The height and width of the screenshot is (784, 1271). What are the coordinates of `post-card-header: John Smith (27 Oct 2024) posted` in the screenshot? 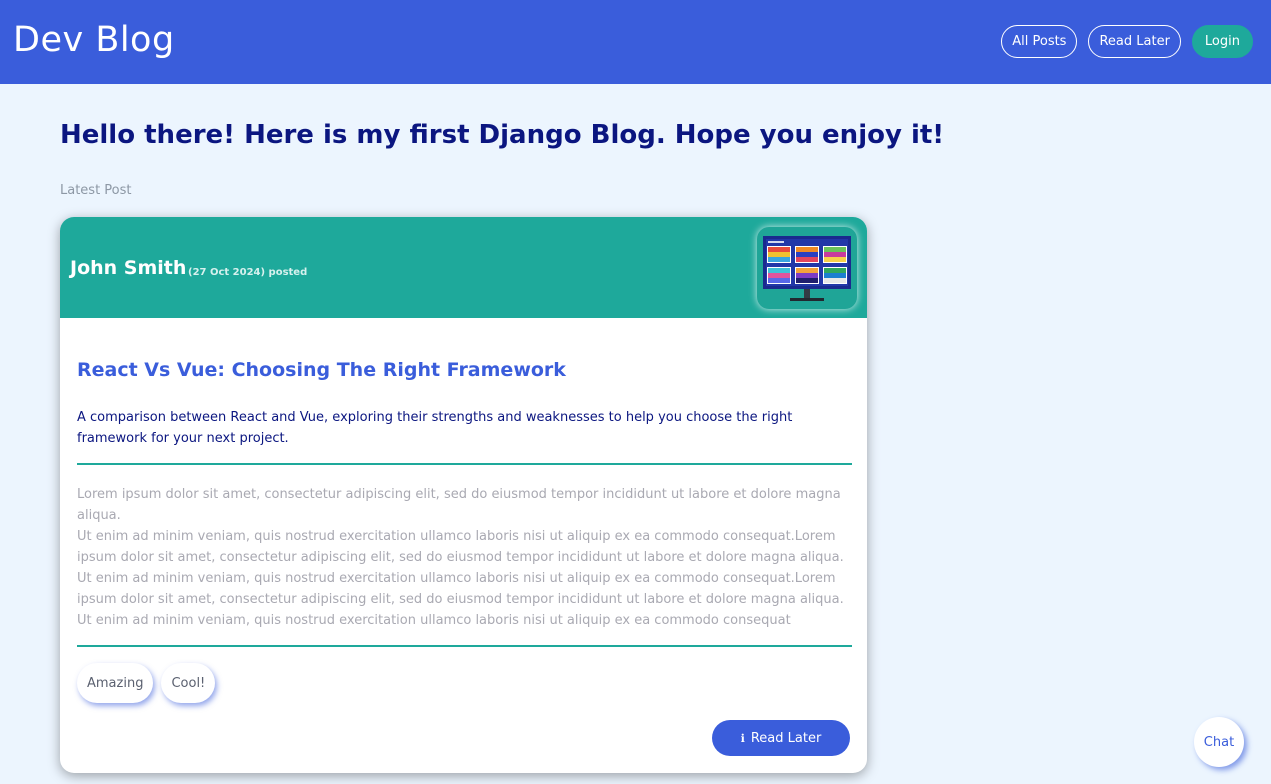 It's located at (463, 267).